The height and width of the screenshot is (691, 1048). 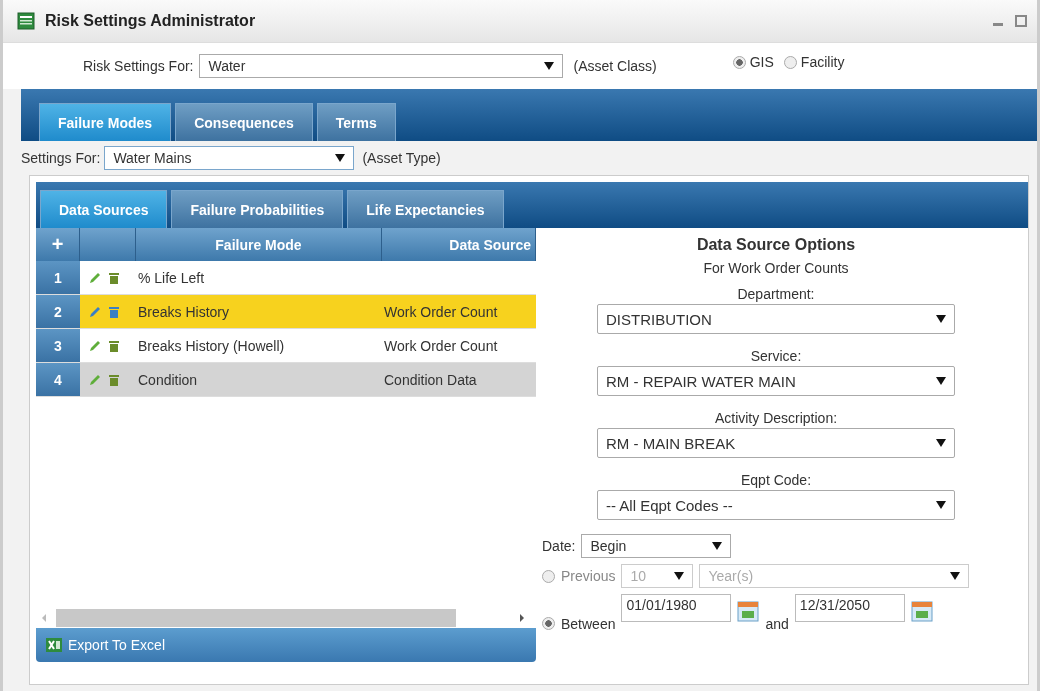 I want to click on tab: Terms, so click(x=356, y=122).